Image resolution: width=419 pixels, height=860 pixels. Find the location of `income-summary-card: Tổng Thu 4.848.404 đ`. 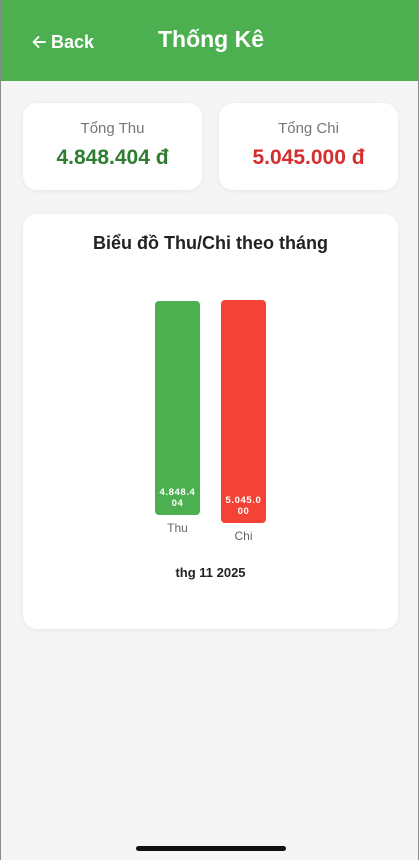

income-summary-card: Tổng Thu 4.848.404 đ is located at coordinates (112, 146).